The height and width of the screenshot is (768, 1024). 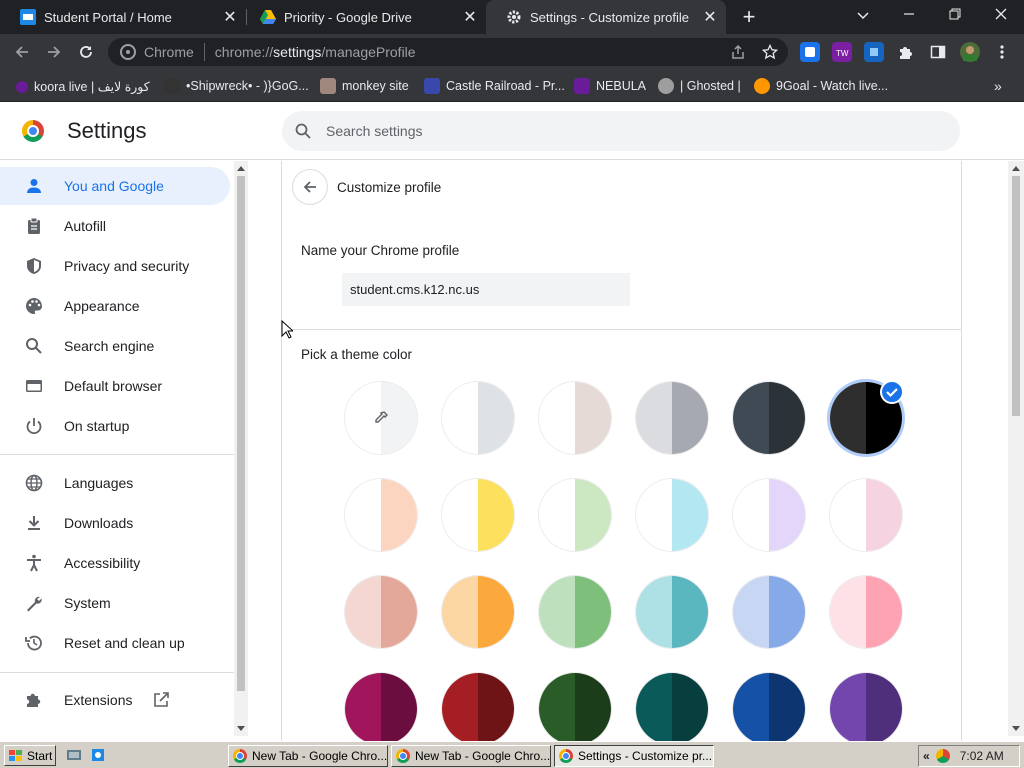 What do you see at coordinates (34, 643) in the screenshot?
I see `history-icon` at bounding box center [34, 643].